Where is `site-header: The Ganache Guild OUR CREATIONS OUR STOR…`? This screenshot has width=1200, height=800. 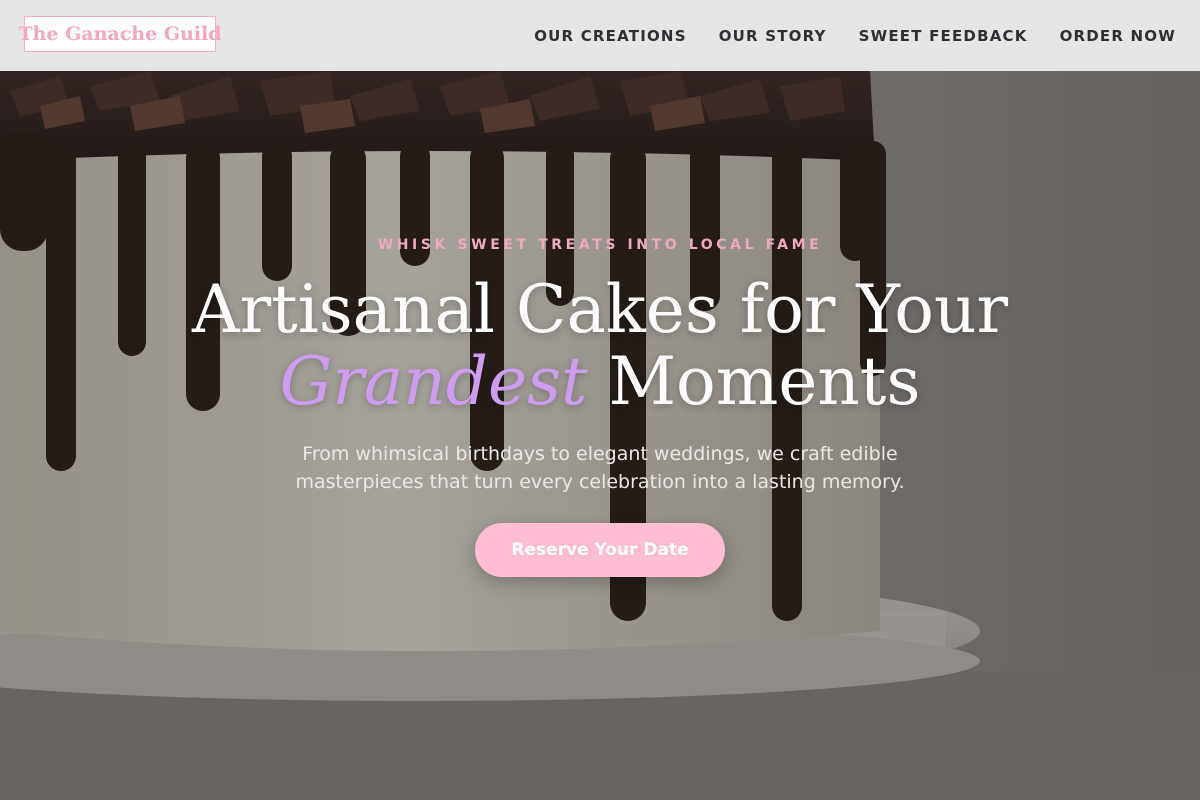 site-header: The Ganache Guild OUR CREATIONS OUR STOR… is located at coordinates (600, 35).